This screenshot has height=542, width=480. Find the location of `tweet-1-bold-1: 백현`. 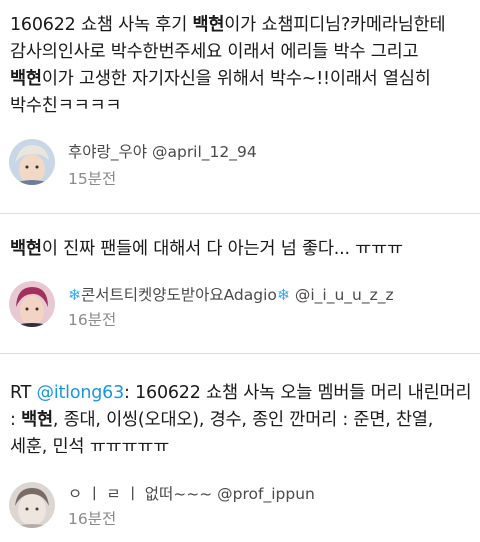

tweet-1-bold-1: 백현 is located at coordinates (208, 25).